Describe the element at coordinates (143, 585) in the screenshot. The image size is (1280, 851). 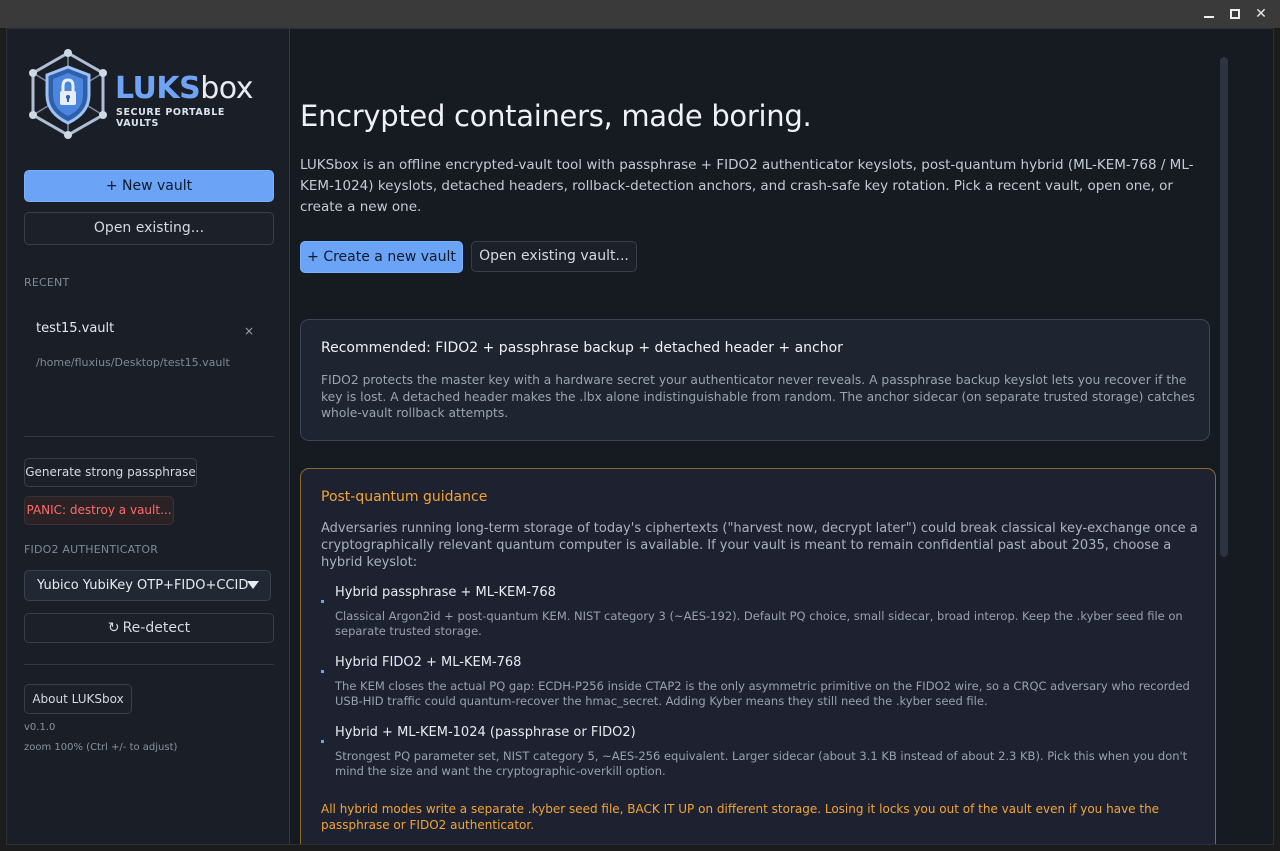
I see `fido-device-value: Yubico YubiKey OTP+FIDO+CCID` at that location.